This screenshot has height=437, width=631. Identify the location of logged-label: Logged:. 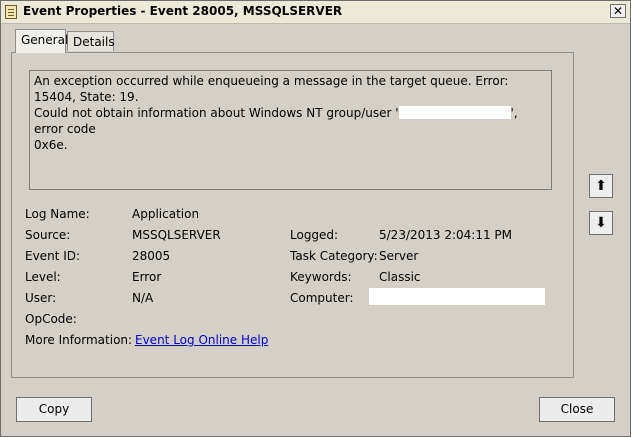
(314, 235).